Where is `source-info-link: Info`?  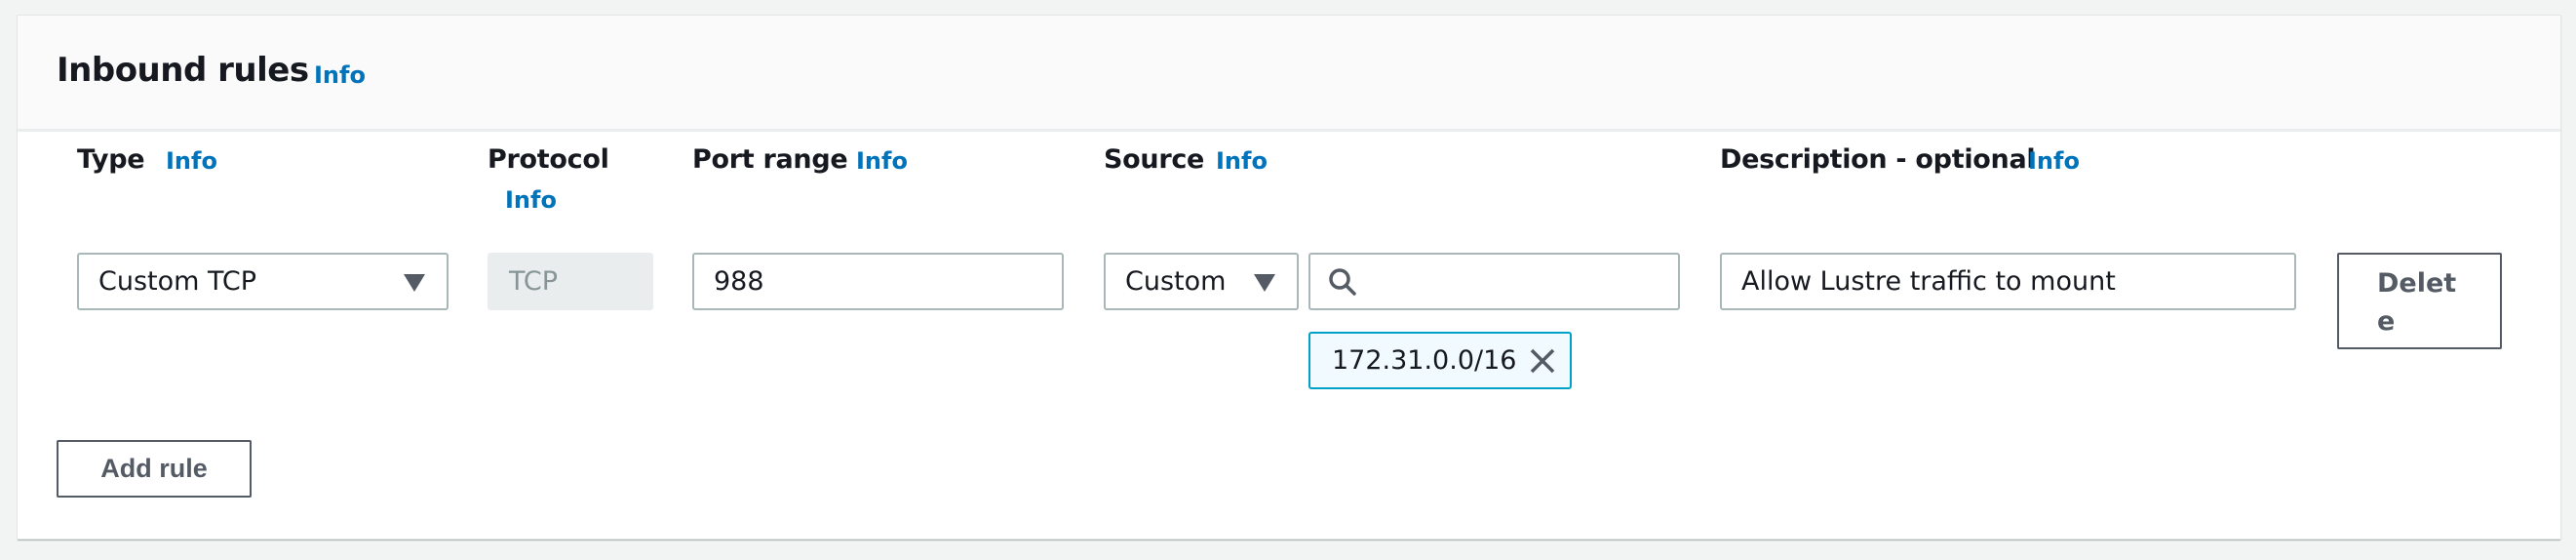
source-info-link: Info is located at coordinates (1242, 161).